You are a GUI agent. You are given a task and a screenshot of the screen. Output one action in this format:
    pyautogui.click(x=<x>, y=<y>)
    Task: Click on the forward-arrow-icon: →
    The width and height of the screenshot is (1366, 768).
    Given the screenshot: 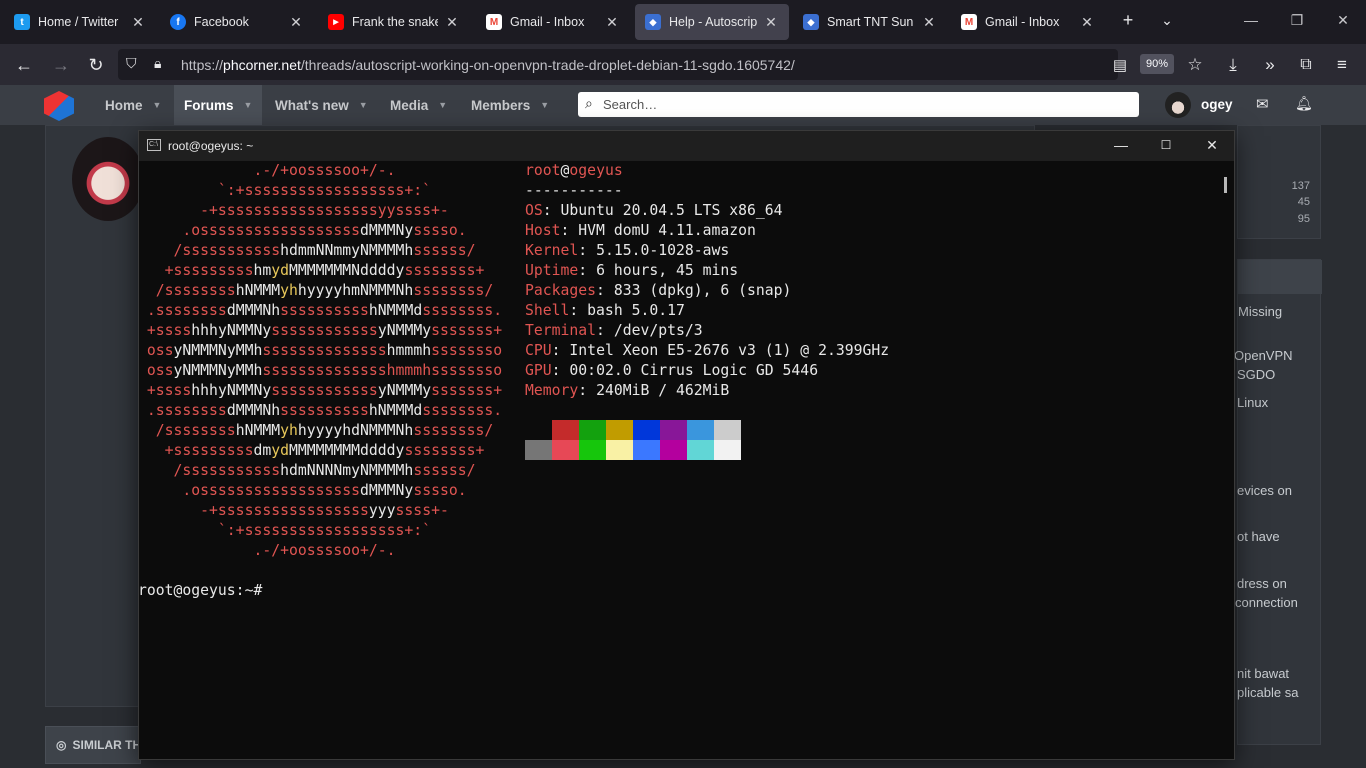 What is the action you would take?
    pyautogui.click(x=61, y=65)
    